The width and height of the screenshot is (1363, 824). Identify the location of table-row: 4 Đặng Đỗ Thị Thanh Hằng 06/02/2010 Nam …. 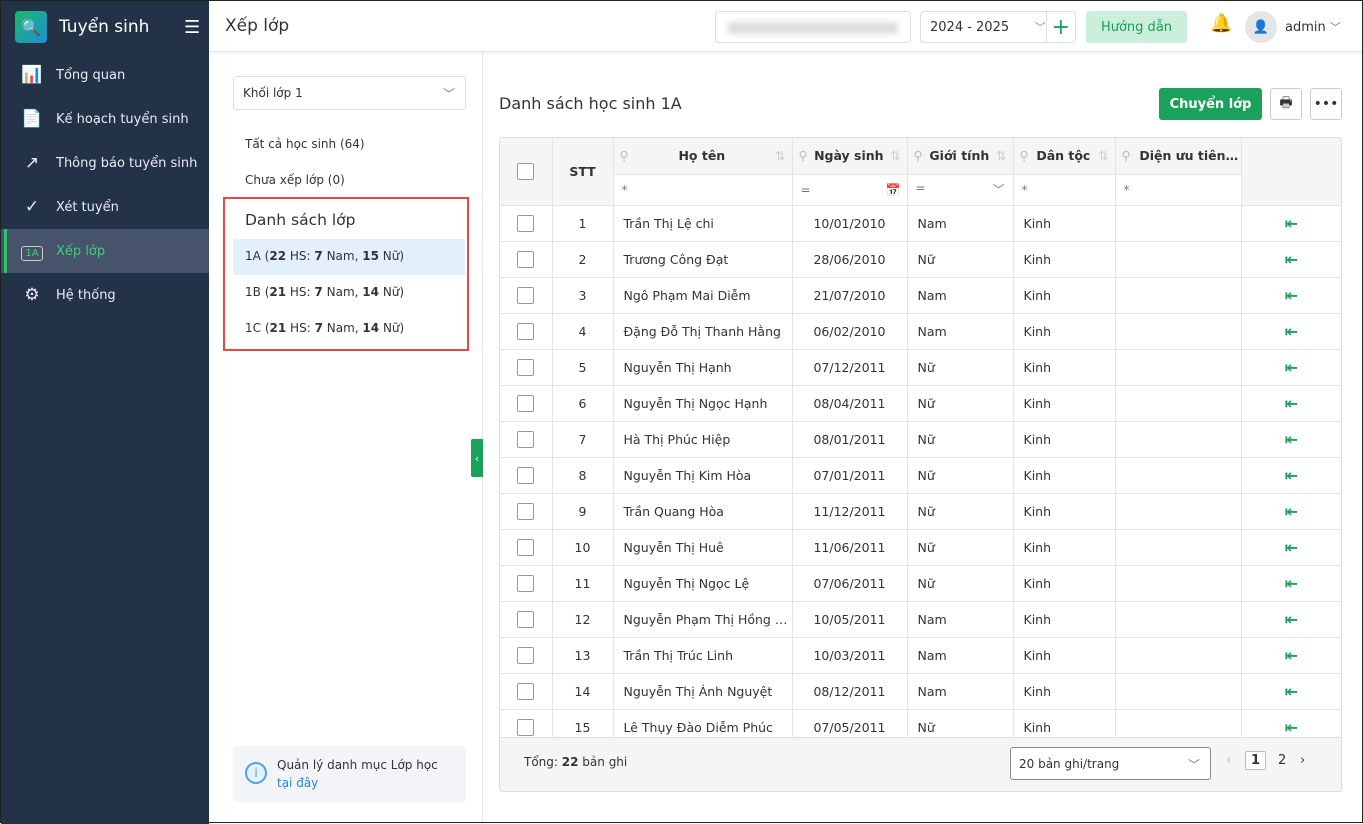
(920, 331).